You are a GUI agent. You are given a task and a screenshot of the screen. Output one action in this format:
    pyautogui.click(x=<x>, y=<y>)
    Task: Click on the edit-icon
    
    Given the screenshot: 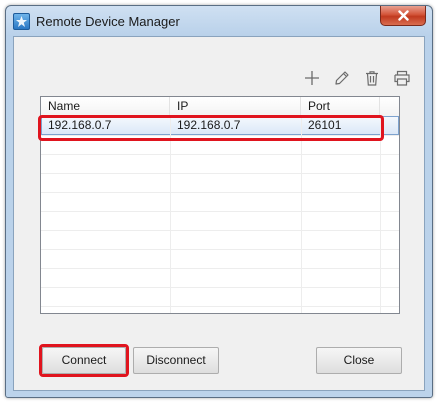 What is the action you would take?
    pyautogui.click(x=342, y=78)
    